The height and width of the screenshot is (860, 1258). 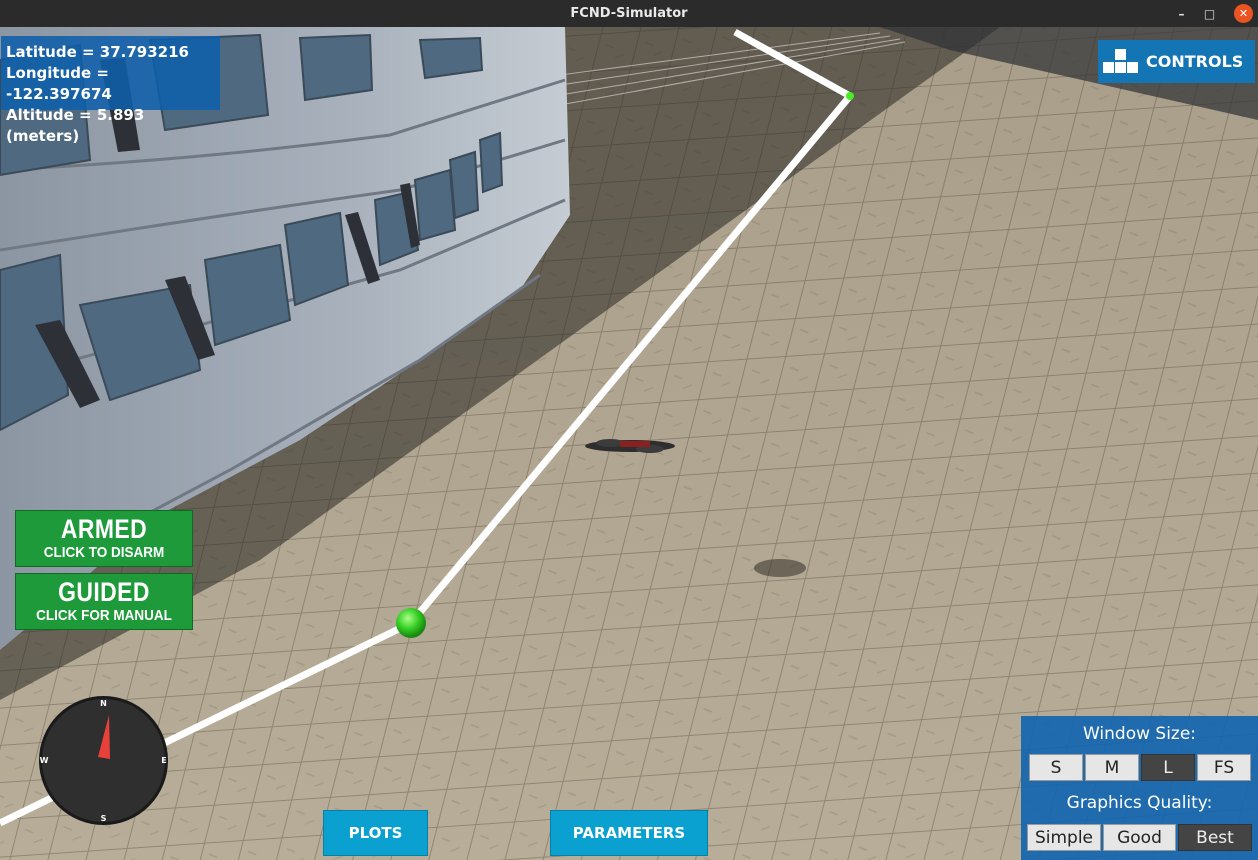 What do you see at coordinates (375, 833) in the screenshot?
I see `plots-button: PLOTS` at bounding box center [375, 833].